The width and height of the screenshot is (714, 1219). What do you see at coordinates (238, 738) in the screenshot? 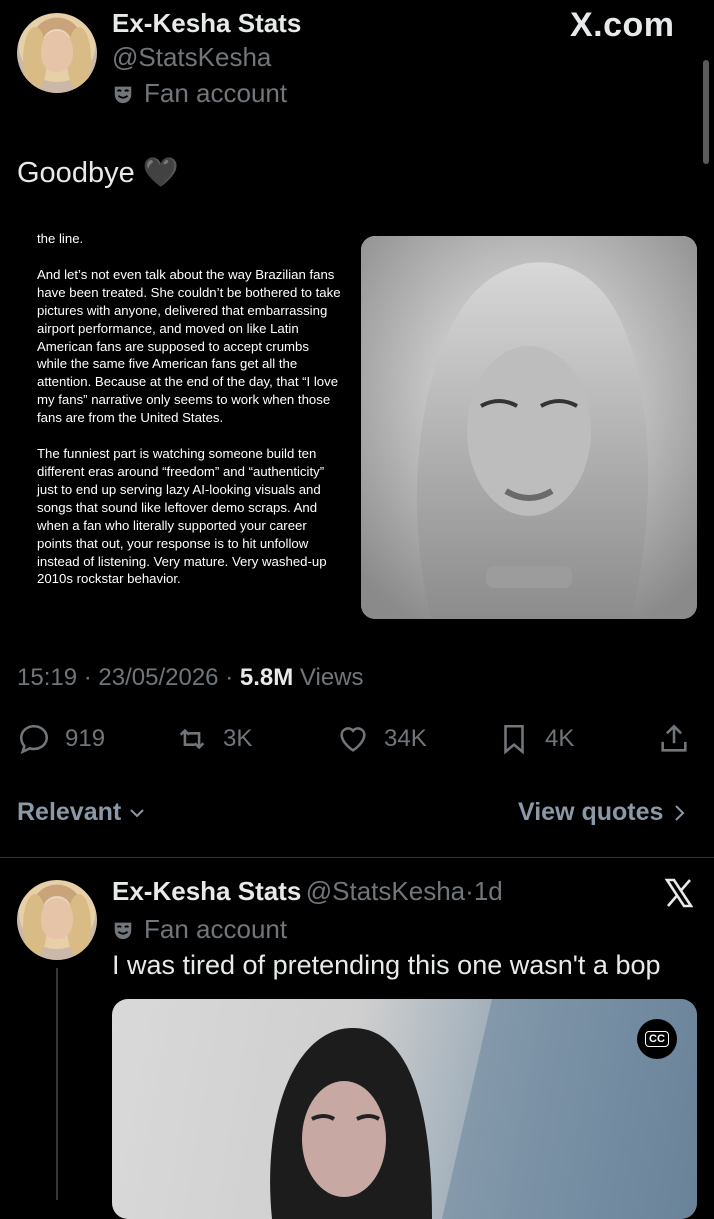
I see `repost-count: 3K` at bounding box center [238, 738].